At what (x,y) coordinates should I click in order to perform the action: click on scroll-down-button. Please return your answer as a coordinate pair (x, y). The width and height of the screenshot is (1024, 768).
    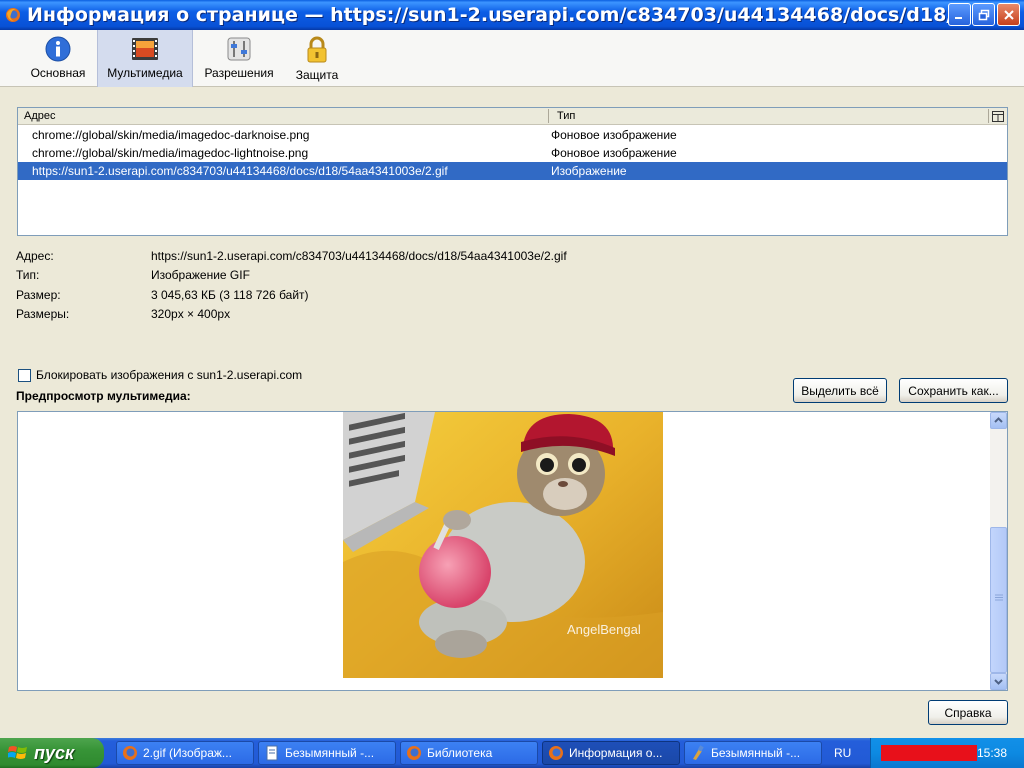
    Looking at the image, I should click on (998, 681).